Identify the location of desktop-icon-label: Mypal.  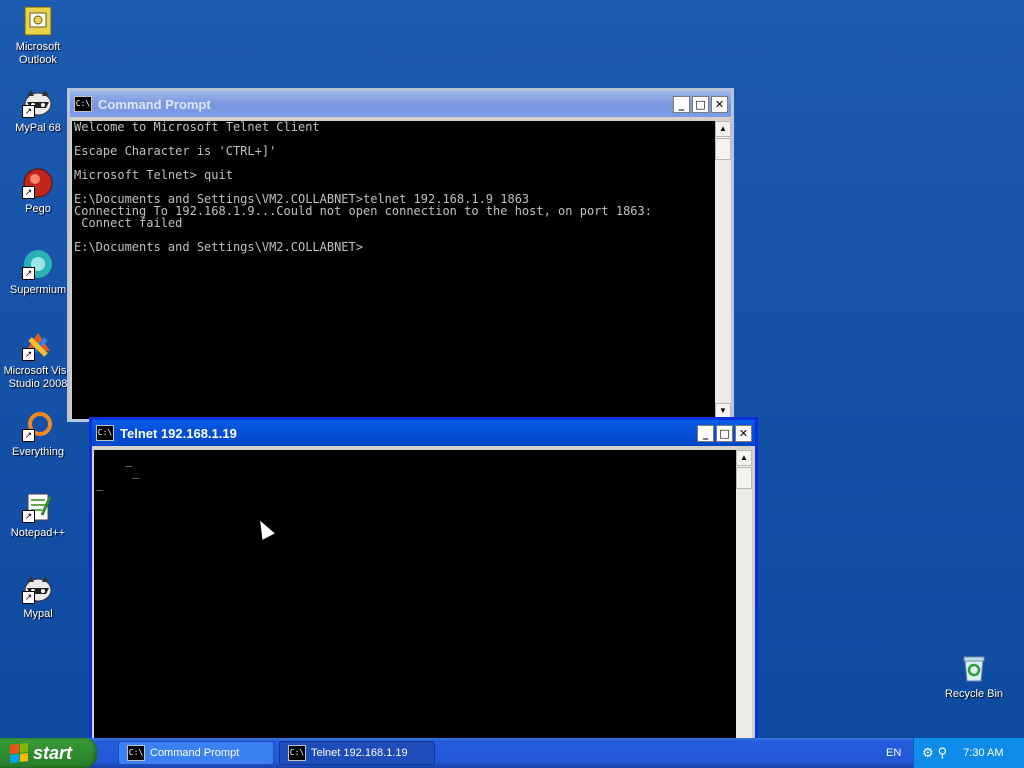
(38, 614).